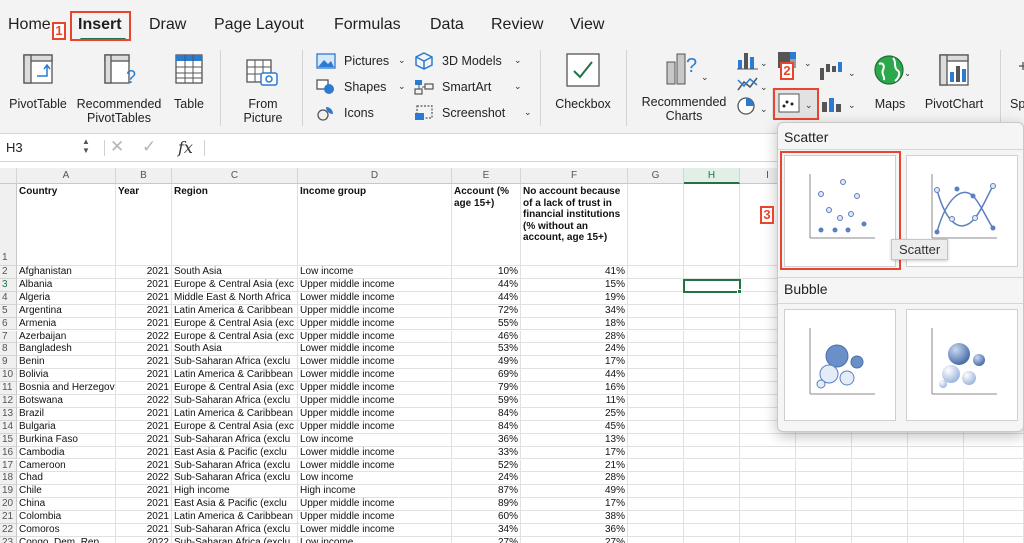  Describe the element at coordinates (66, 311) in the screenshot. I see `cell-country: Argentina` at that location.